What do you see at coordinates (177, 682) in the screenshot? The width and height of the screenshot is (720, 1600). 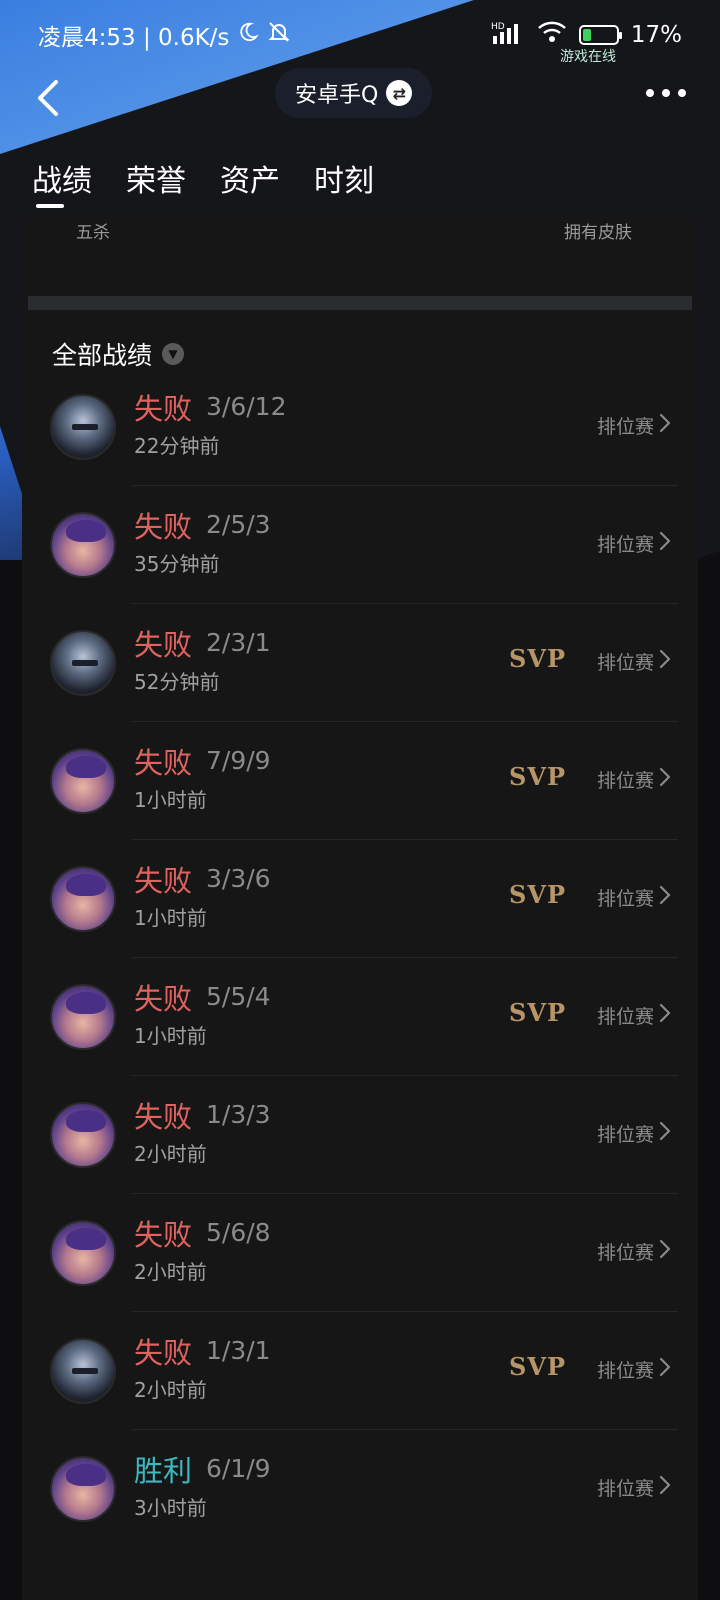 I see `match-time: 52分钟前` at bounding box center [177, 682].